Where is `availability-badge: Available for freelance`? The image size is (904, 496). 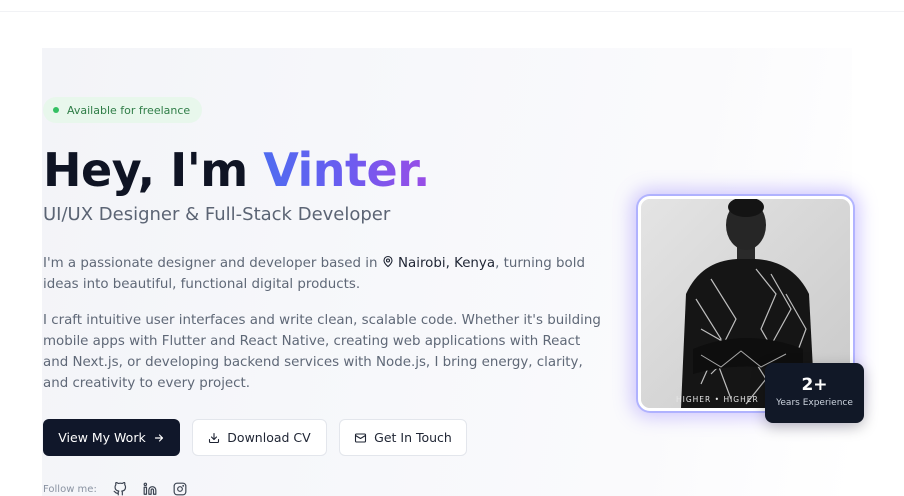
availability-badge: Available for freelance is located at coordinates (123, 110).